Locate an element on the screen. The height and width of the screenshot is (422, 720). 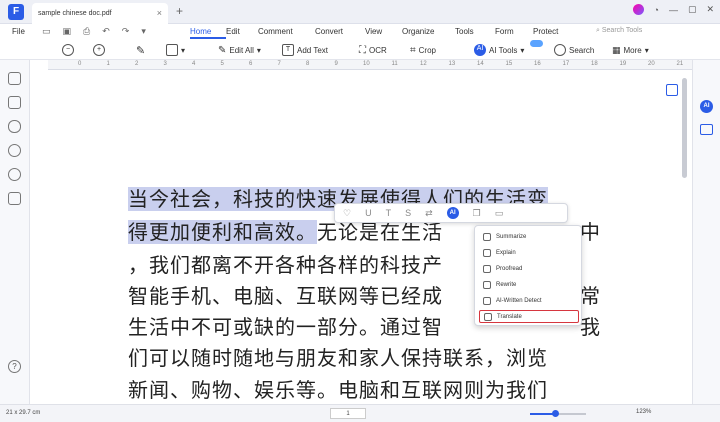
undo-icon: ↶ is located at coordinates (106, 31).